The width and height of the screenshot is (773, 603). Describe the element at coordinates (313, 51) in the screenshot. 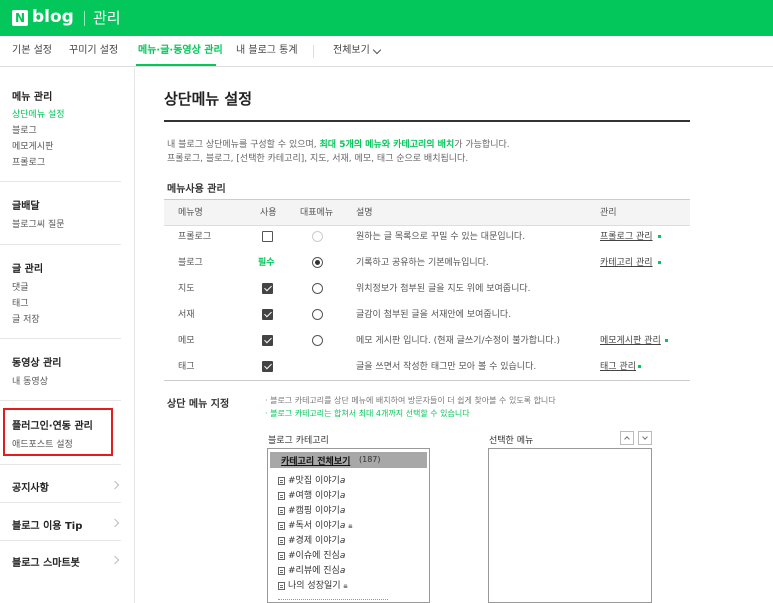

I see `nav-divider` at that location.